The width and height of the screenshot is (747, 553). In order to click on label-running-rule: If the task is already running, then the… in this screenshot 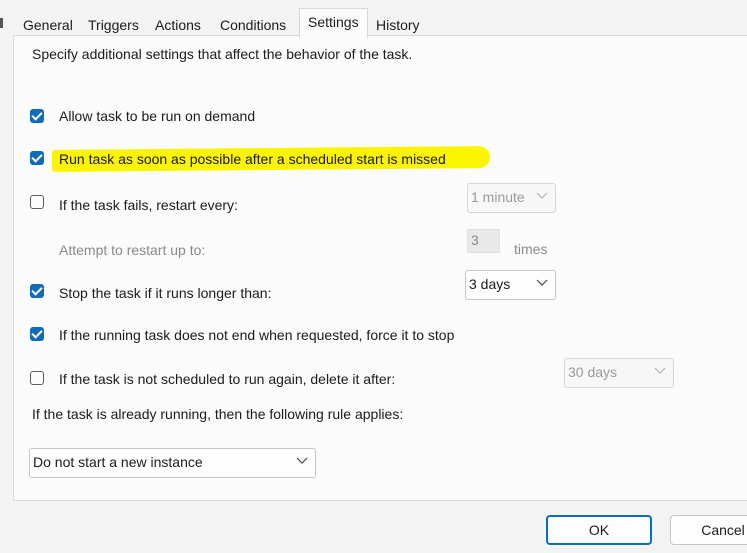, I will do `click(218, 414)`.